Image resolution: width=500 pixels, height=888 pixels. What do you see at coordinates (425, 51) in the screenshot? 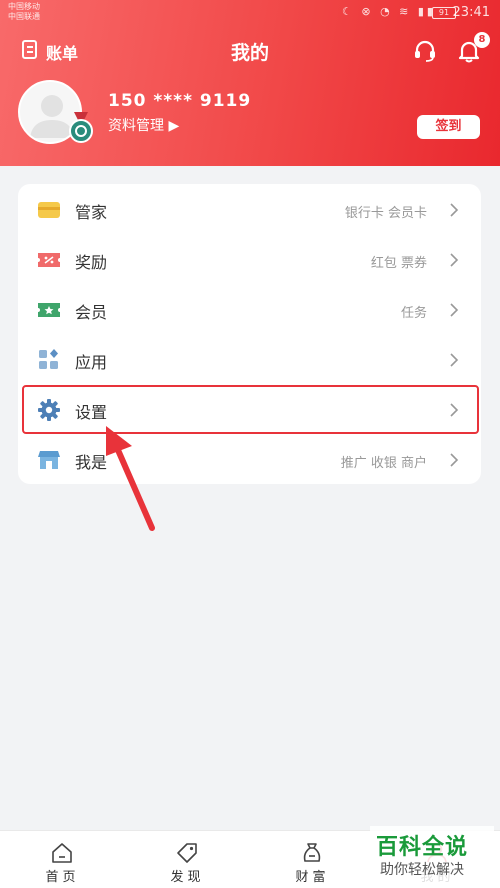
I see `customer-service-icon` at bounding box center [425, 51].